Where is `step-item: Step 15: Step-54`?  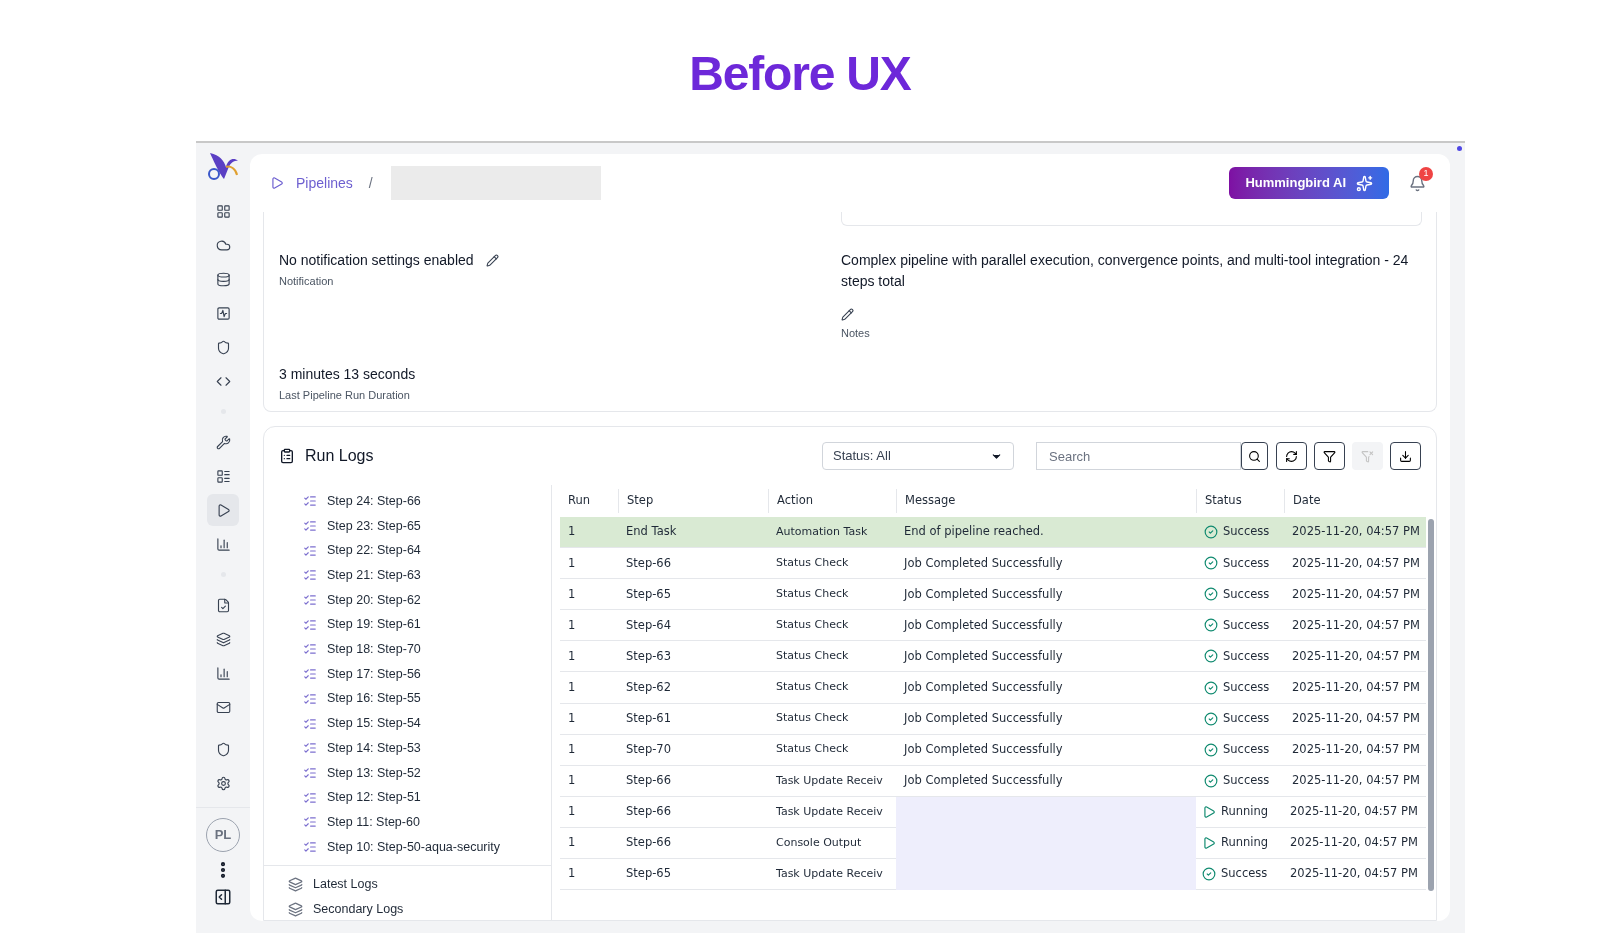 step-item: Step 15: Step-54 is located at coordinates (427, 723).